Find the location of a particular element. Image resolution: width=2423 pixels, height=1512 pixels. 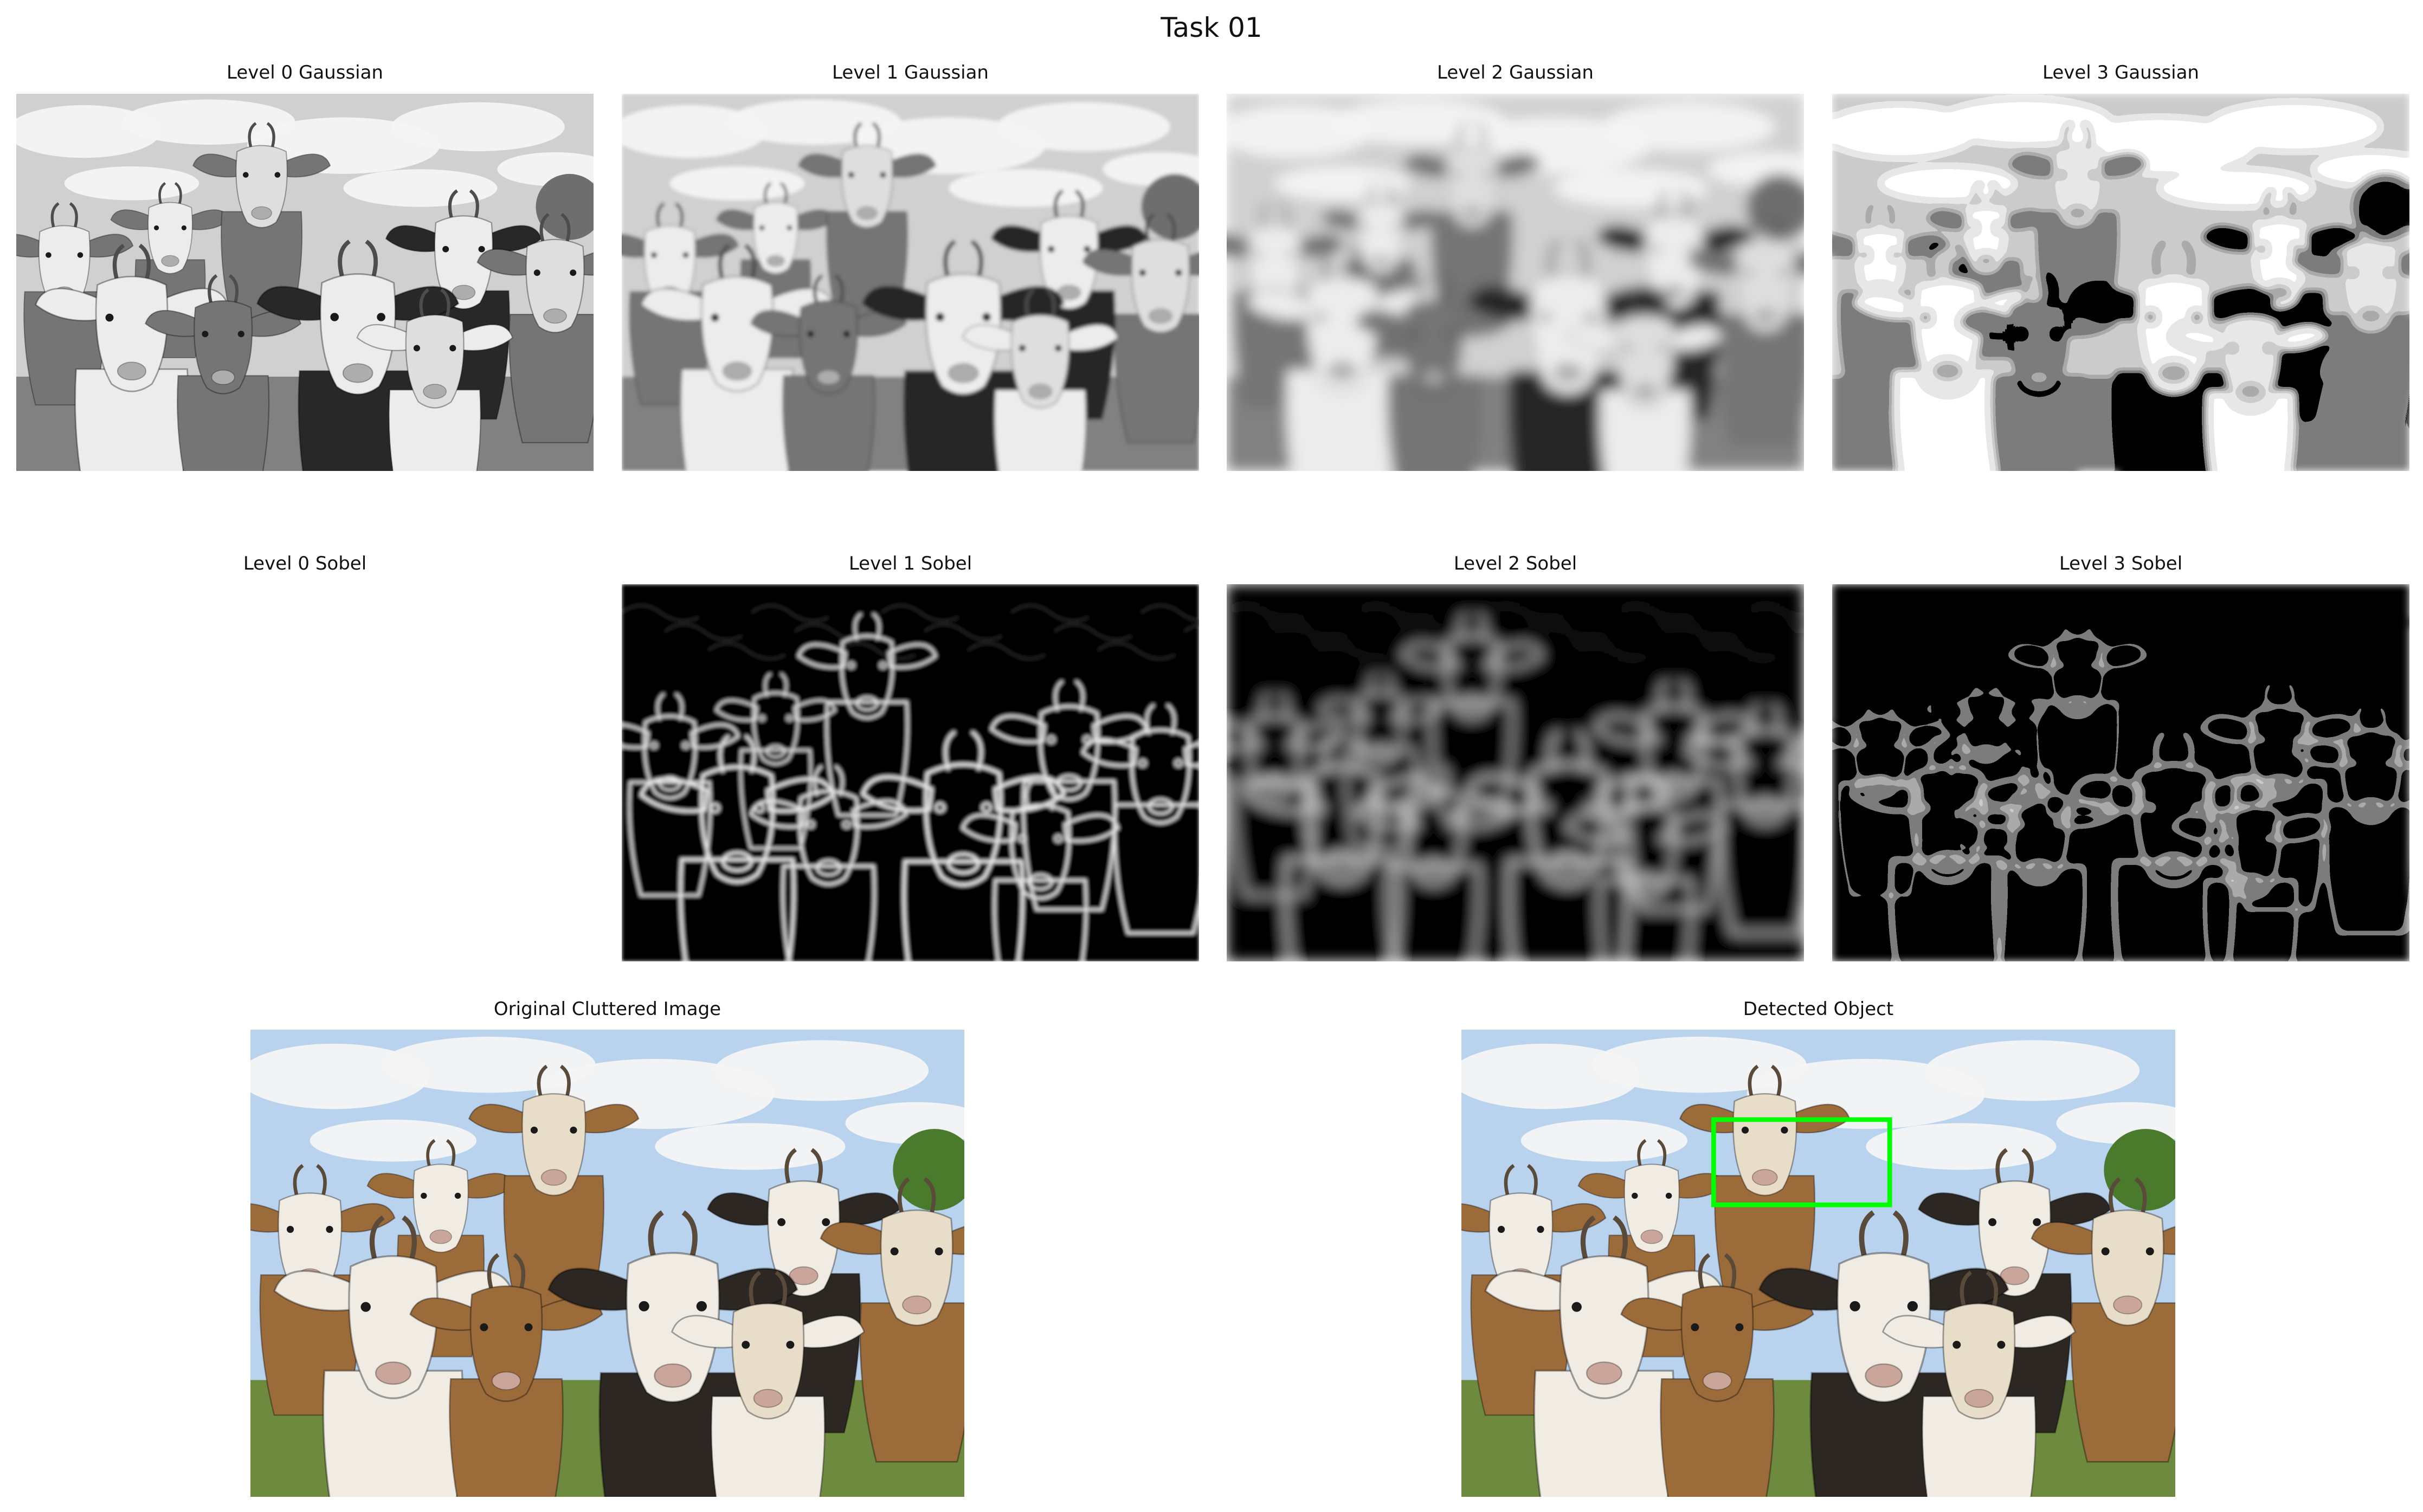

panel-title-level-2-sobel: Level 2 Sobel is located at coordinates (1515, 564).